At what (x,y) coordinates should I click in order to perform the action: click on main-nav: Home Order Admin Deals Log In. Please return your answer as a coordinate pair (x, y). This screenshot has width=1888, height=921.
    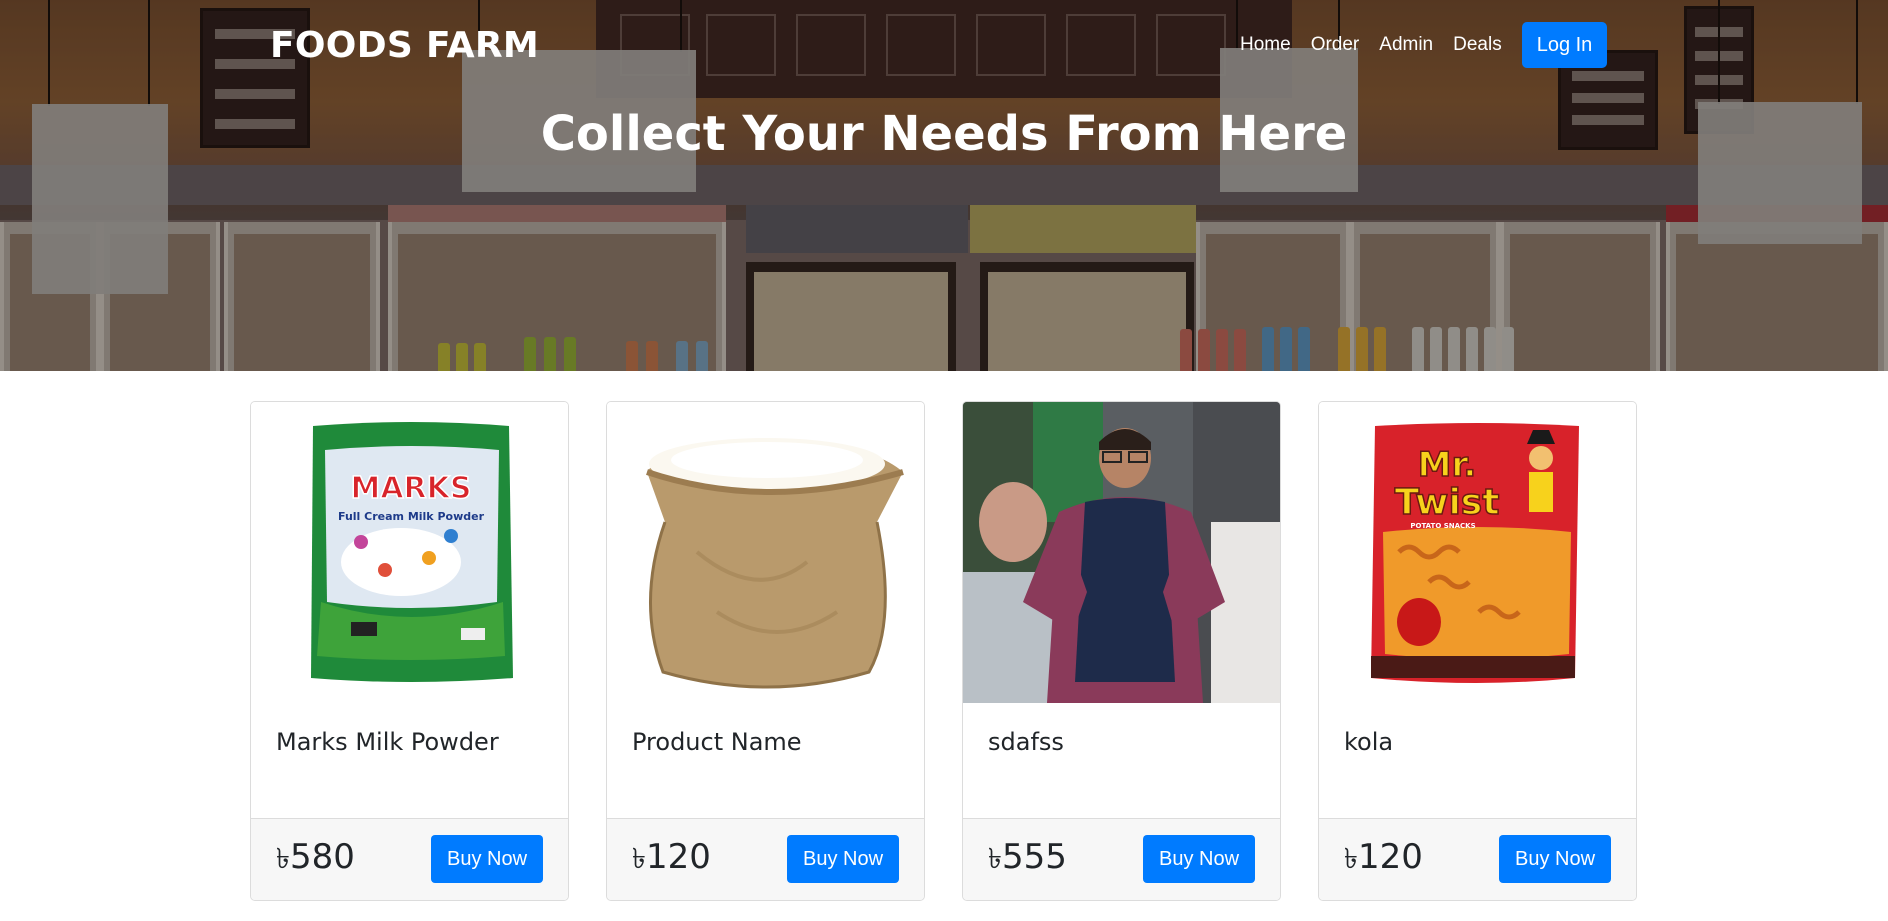
    Looking at the image, I should click on (1424, 45).